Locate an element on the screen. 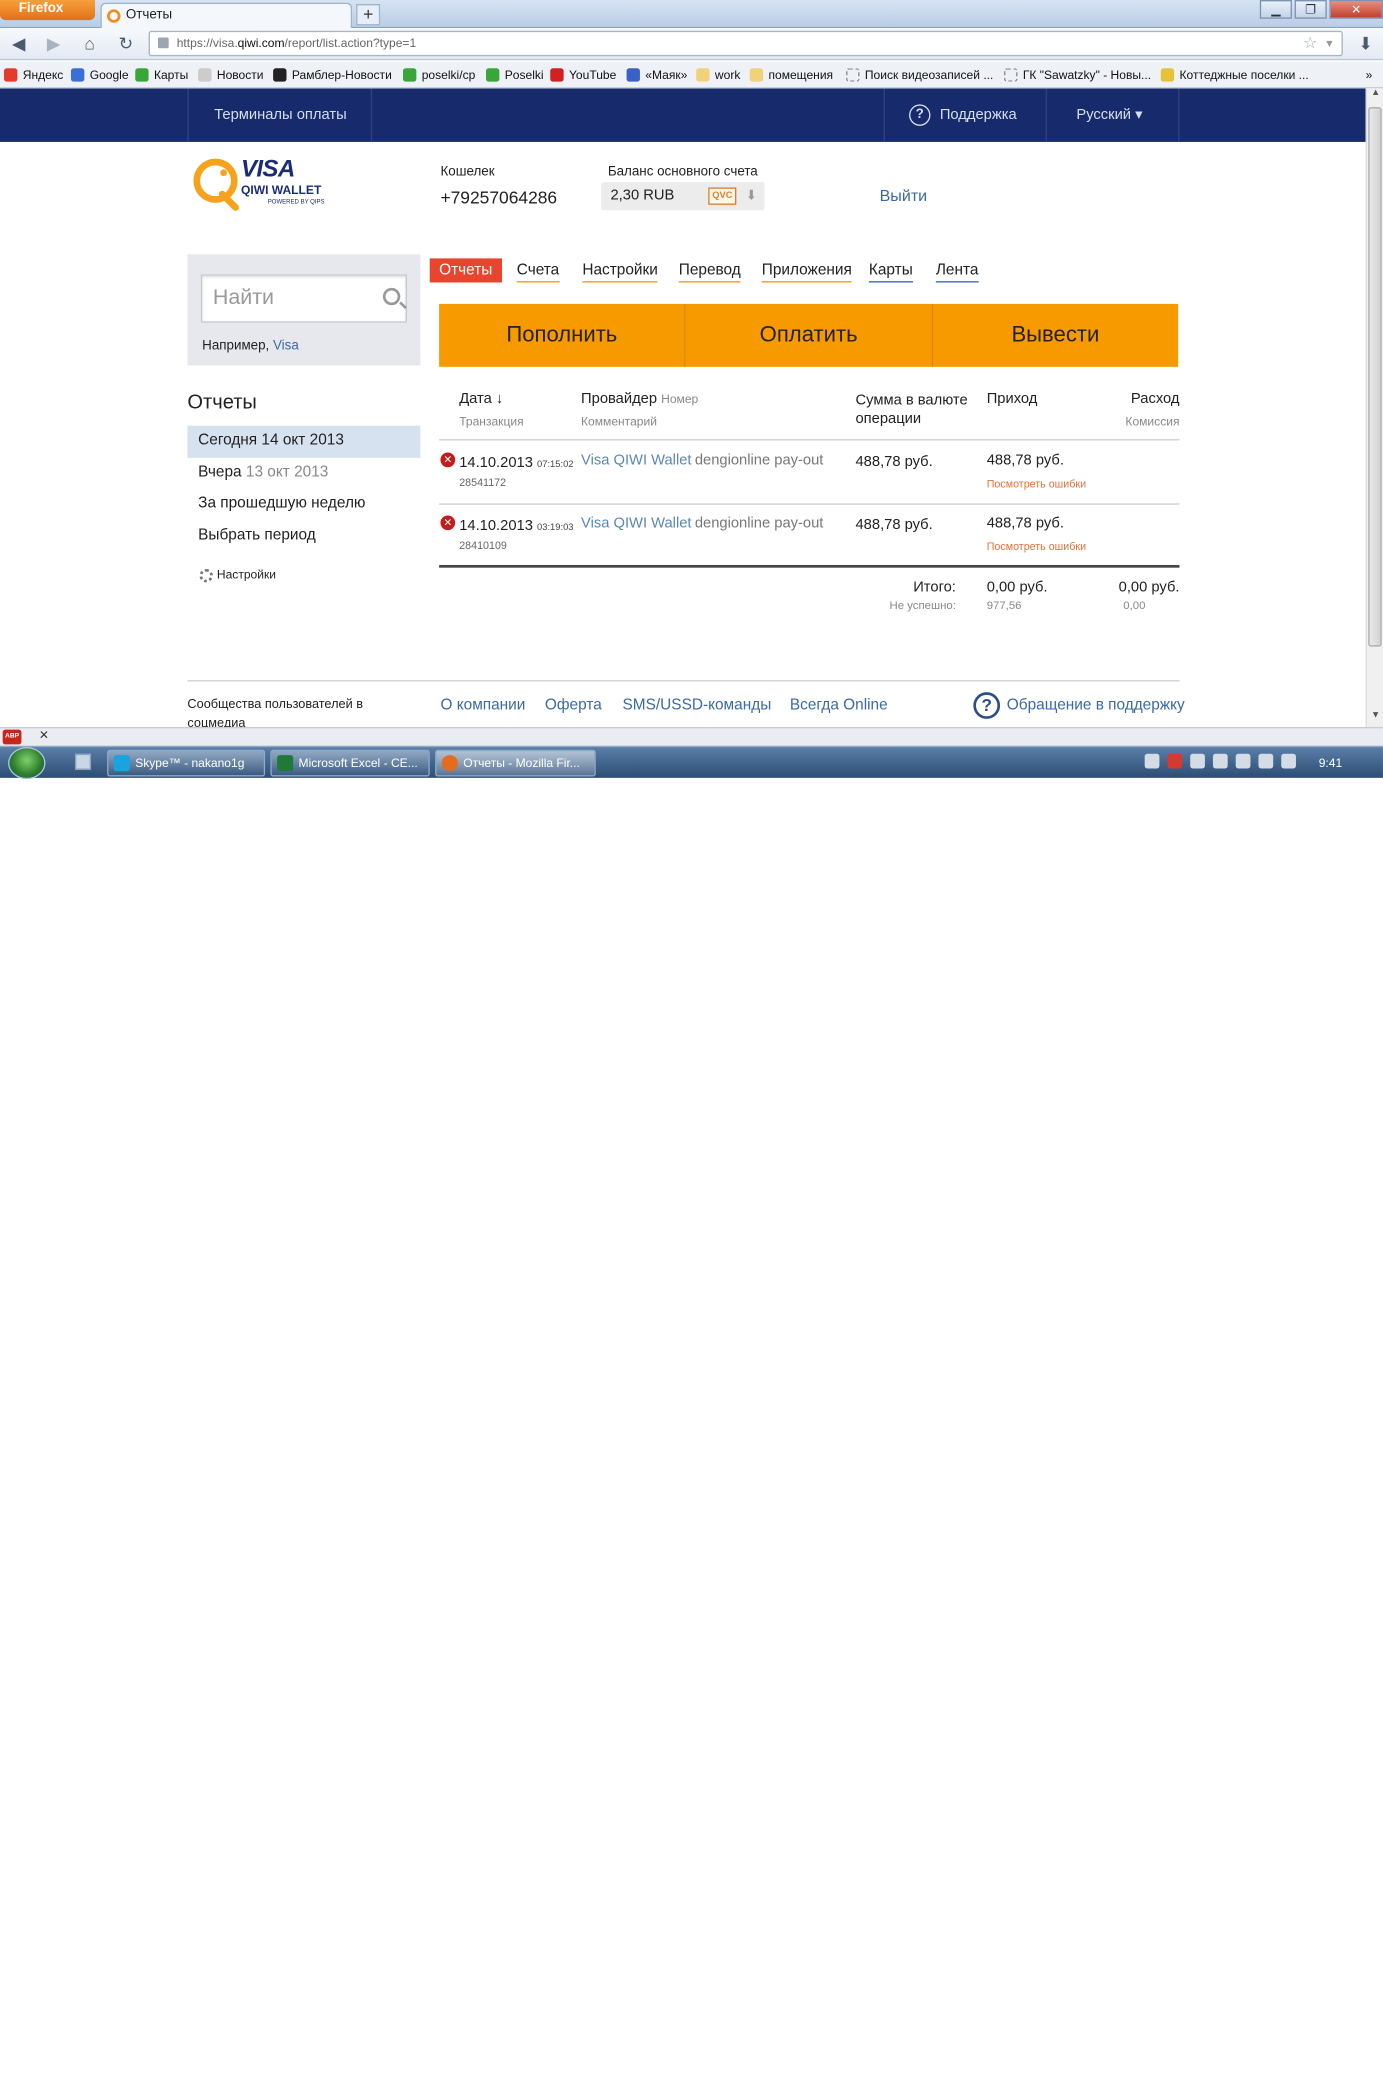  restore-icon: ❐ is located at coordinates (1310, 9).